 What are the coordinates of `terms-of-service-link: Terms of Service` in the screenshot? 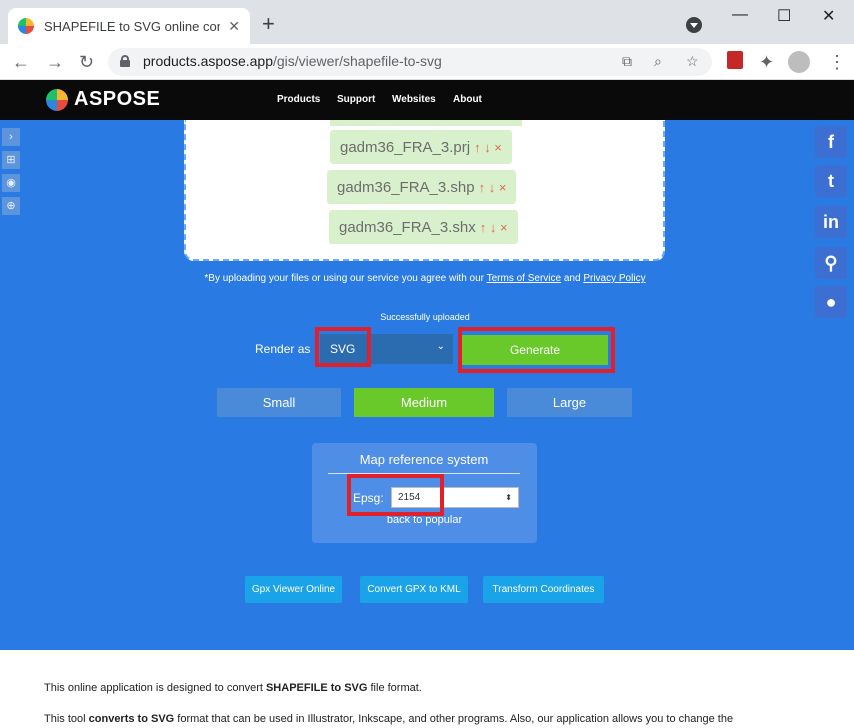 It's located at (524, 278).